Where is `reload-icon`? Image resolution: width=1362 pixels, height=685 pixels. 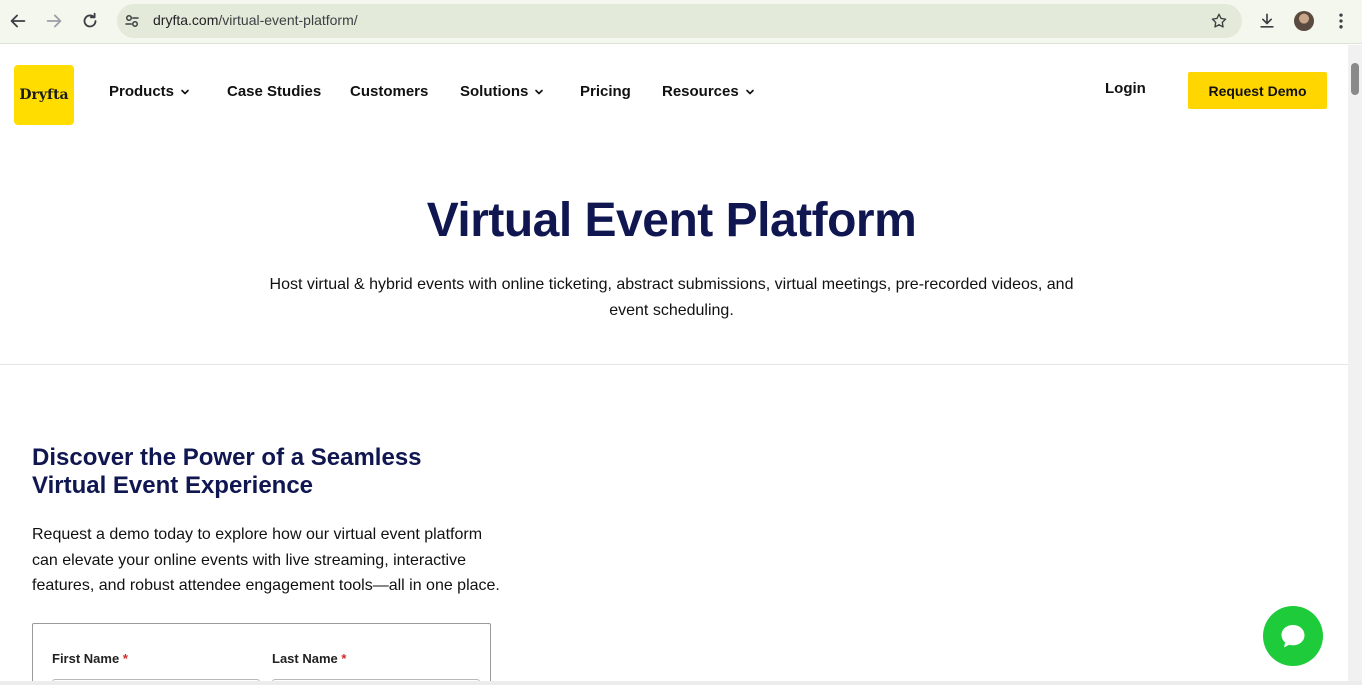
reload-icon is located at coordinates (90, 21).